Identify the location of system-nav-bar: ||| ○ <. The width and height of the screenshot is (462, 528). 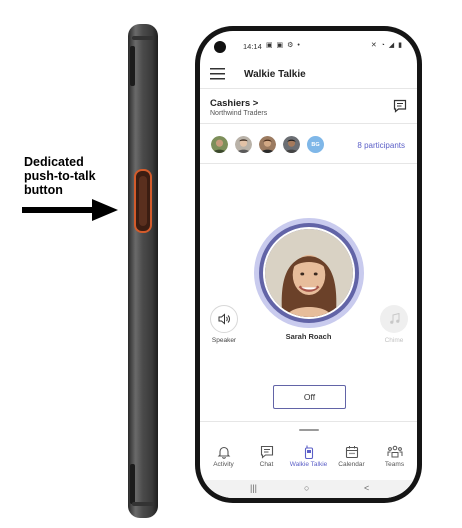
(308, 489).